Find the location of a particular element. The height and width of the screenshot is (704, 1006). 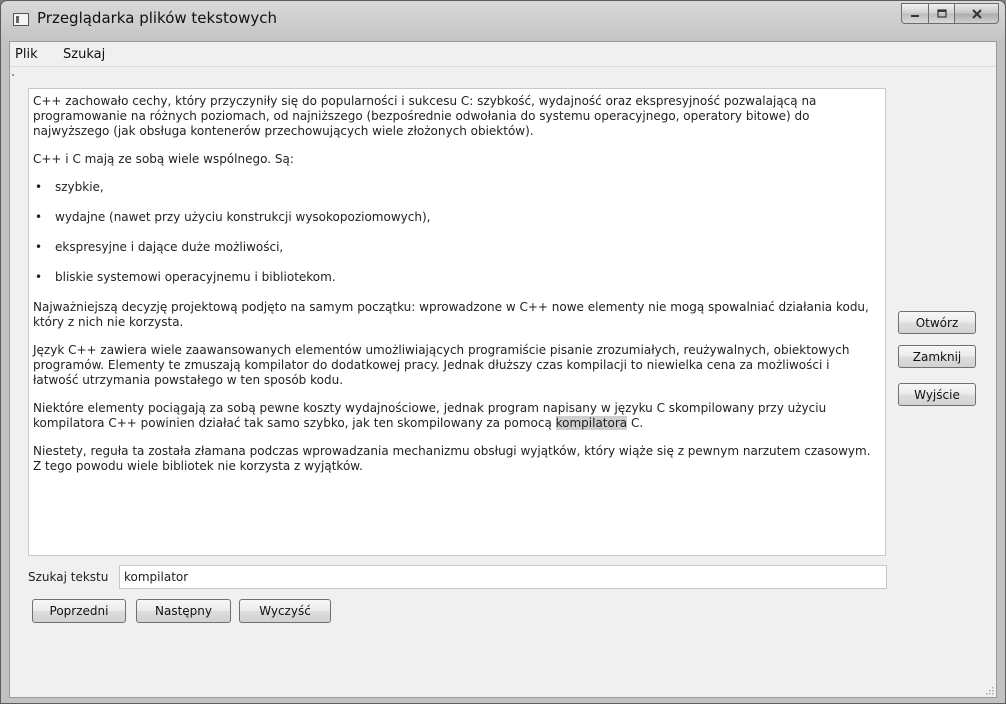

menu-plik: Plik is located at coordinates (26, 54).